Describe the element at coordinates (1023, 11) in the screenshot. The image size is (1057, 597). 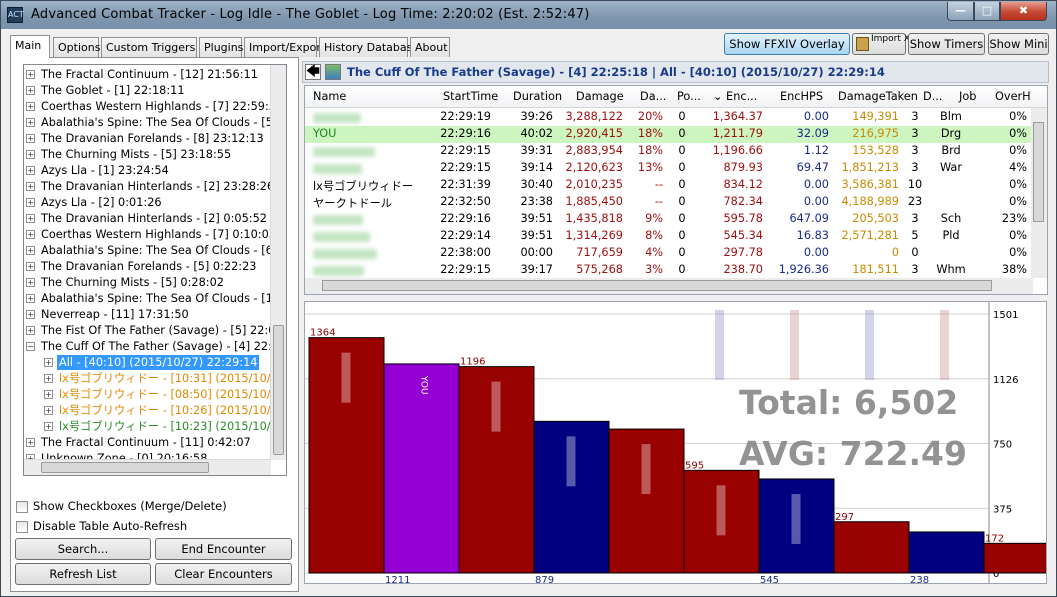
I see `close-button: ✖` at that location.